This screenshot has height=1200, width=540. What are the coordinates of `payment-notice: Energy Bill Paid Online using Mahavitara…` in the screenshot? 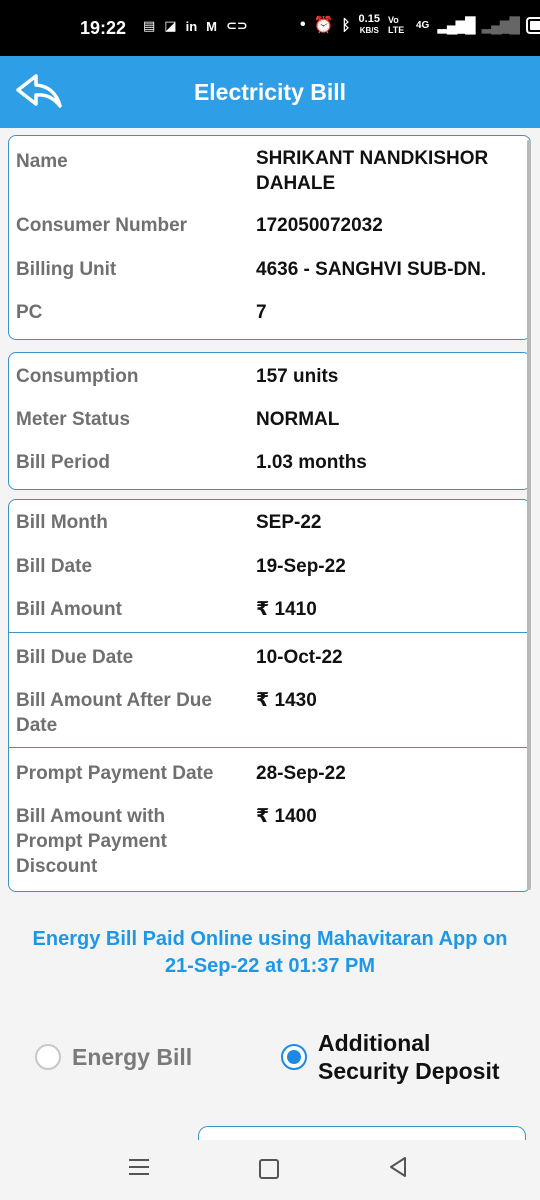 It's located at (270, 953).